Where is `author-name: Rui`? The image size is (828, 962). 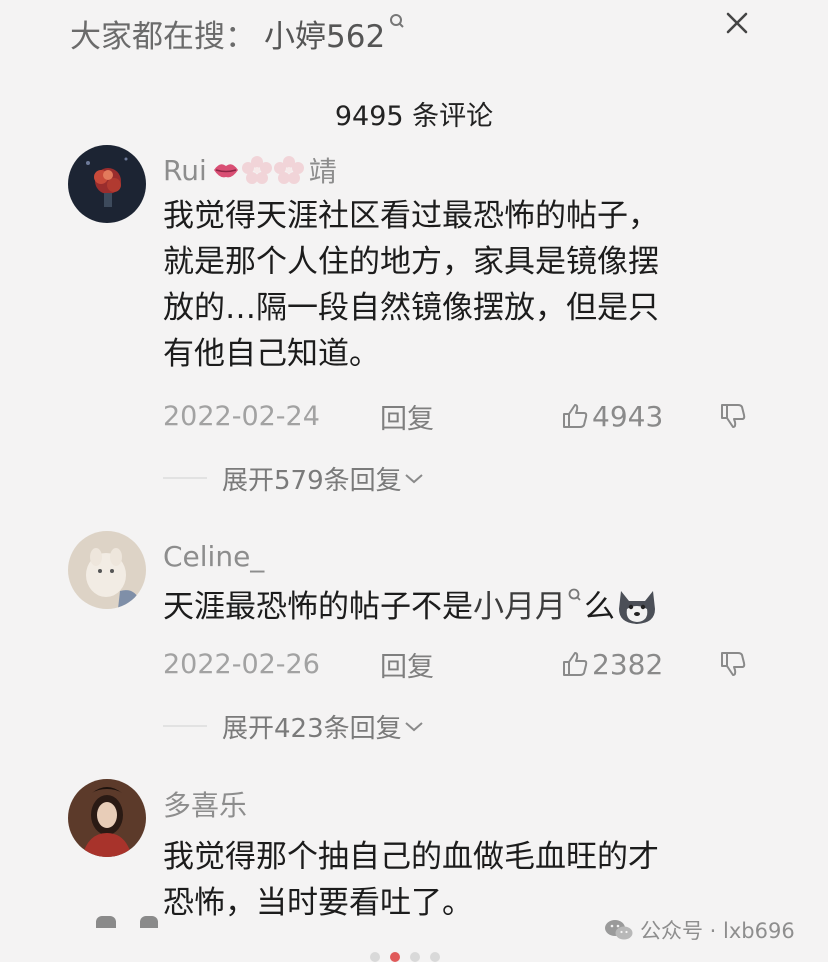
author-name: Rui is located at coordinates (185, 170).